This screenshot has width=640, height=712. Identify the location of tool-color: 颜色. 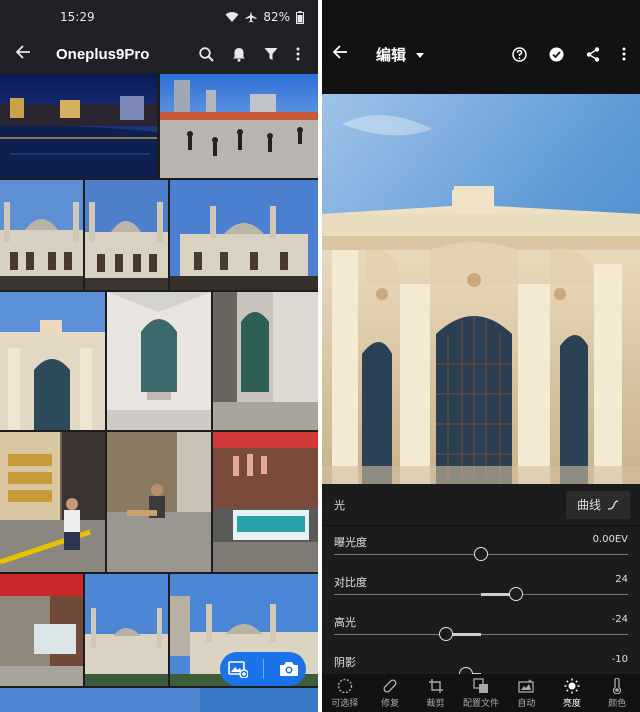
(617, 693).